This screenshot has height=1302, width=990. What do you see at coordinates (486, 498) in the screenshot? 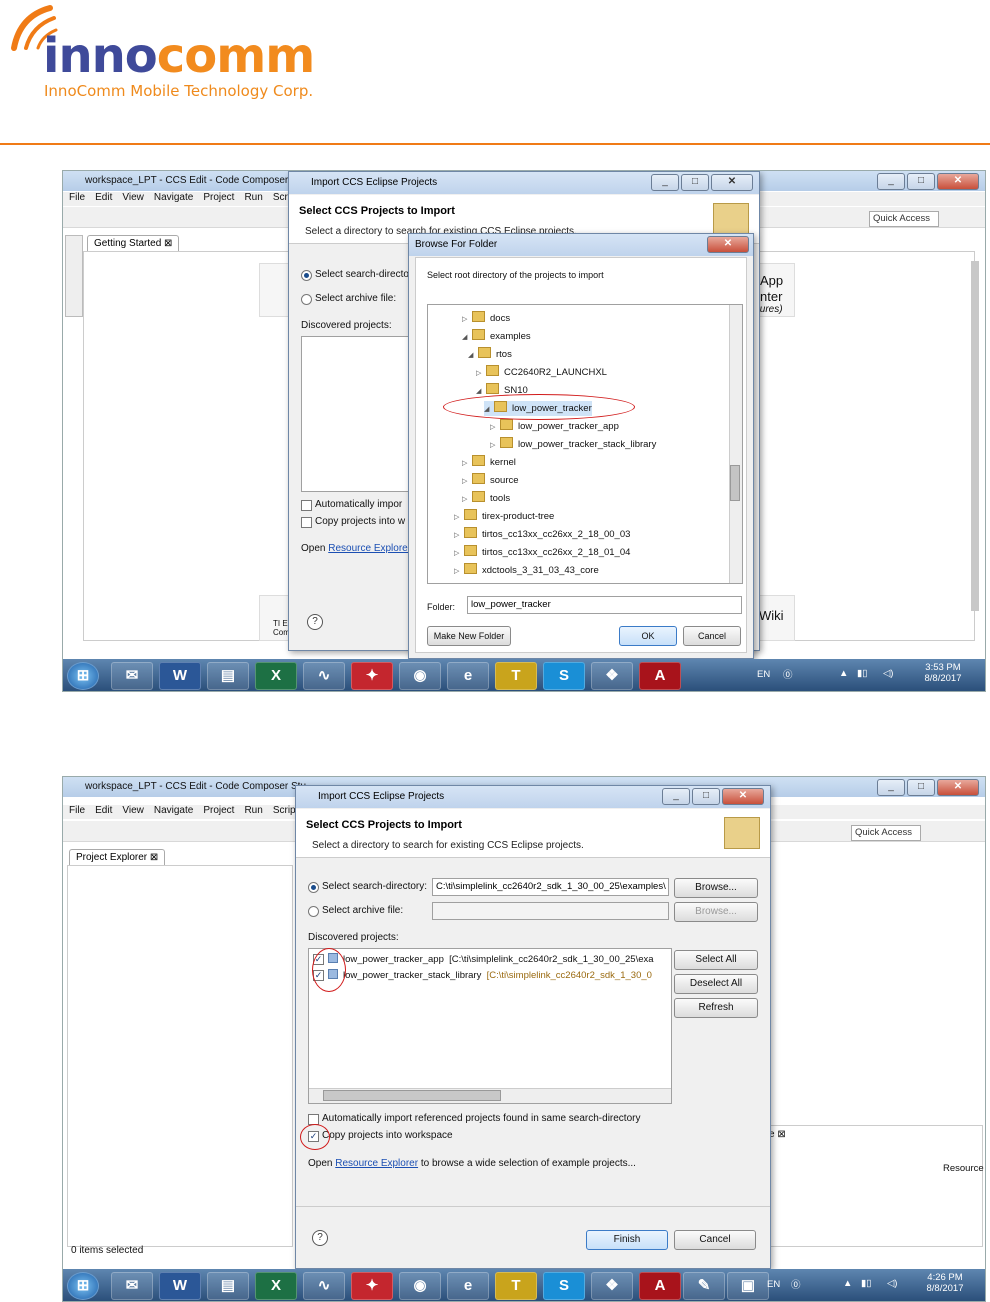
I see `tree-item: ▷ tools` at bounding box center [486, 498].